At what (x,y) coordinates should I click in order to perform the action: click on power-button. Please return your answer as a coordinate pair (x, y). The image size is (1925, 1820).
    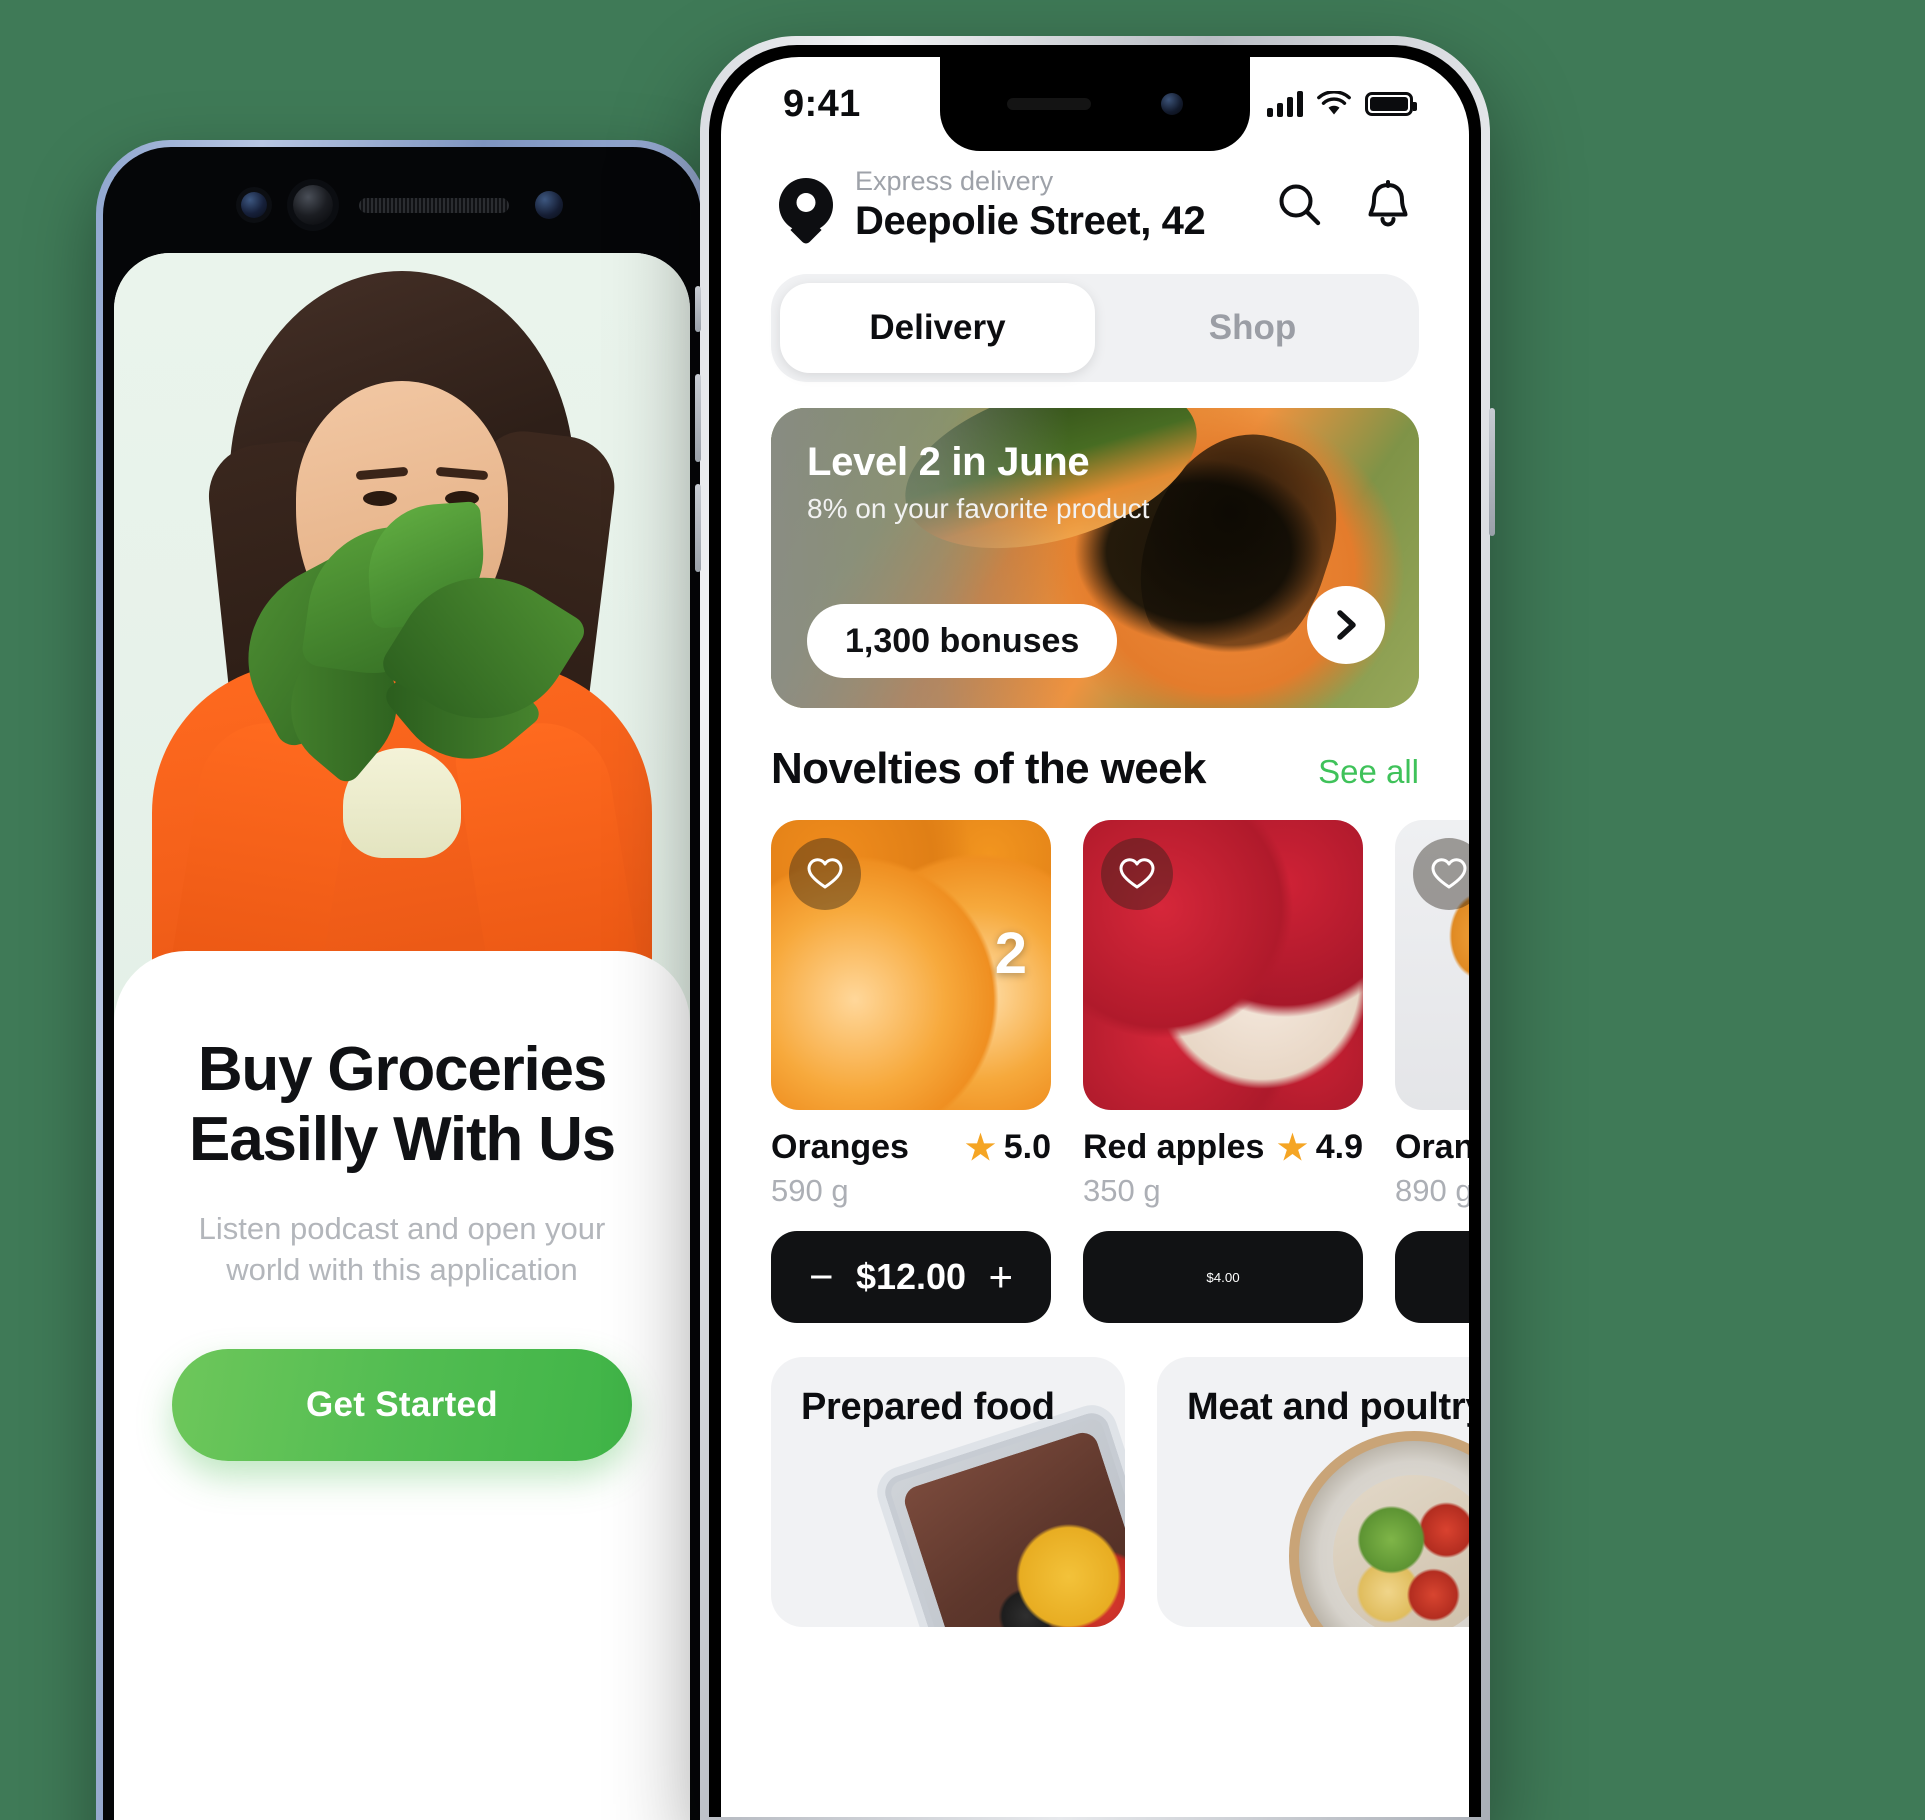
    Looking at the image, I should click on (1492, 472).